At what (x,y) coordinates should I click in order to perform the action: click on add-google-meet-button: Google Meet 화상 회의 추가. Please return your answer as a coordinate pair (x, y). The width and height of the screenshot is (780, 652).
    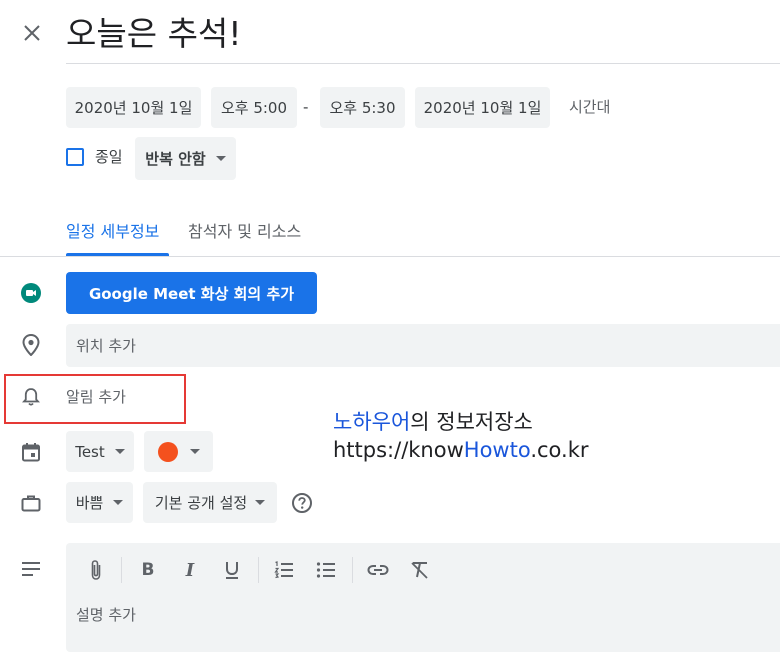
    Looking at the image, I should click on (191, 293).